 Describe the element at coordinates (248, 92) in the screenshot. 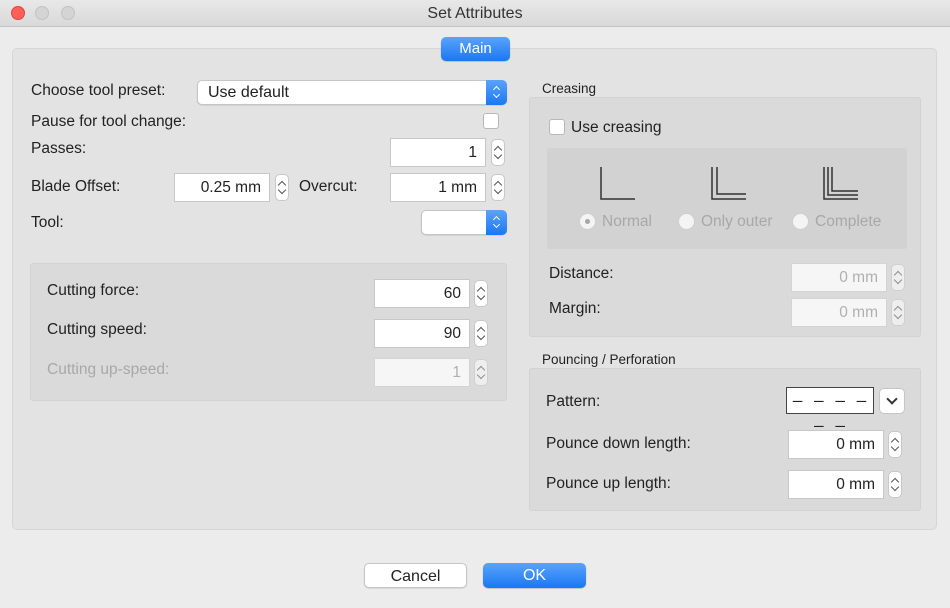

I see `tool-preset-value: Use default` at that location.